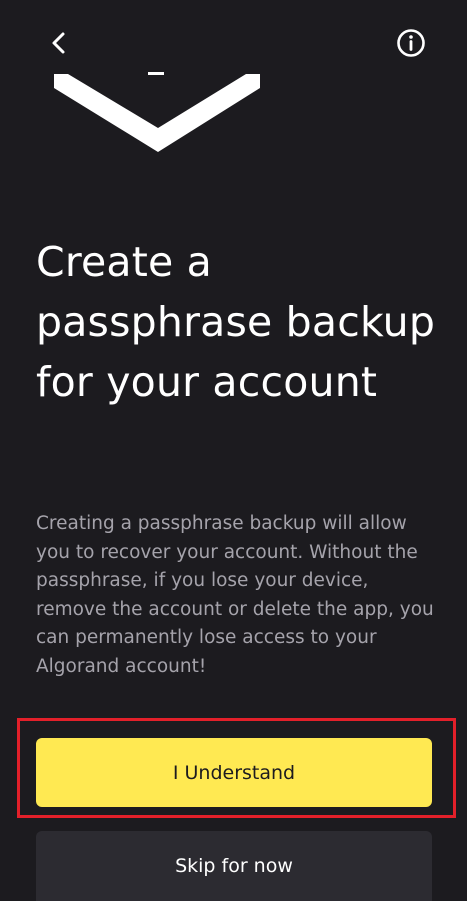  Describe the element at coordinates (157, 112) in the screenshot. I see `passphrase-illustration` at that location.